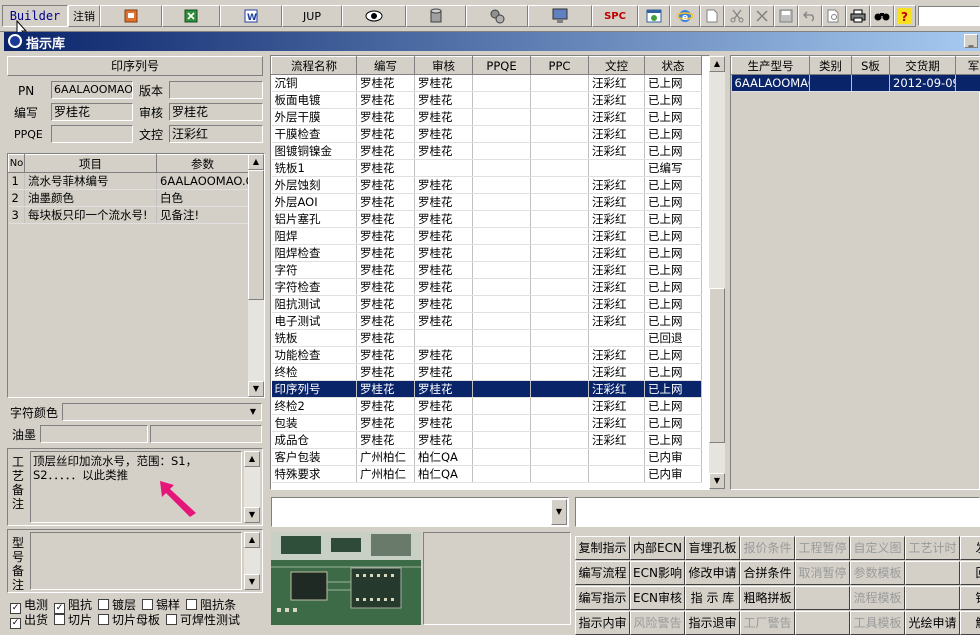  Describe the element at coordinates (444, 66) in the screenshot. I see `process-col-header: 审核` at that location.